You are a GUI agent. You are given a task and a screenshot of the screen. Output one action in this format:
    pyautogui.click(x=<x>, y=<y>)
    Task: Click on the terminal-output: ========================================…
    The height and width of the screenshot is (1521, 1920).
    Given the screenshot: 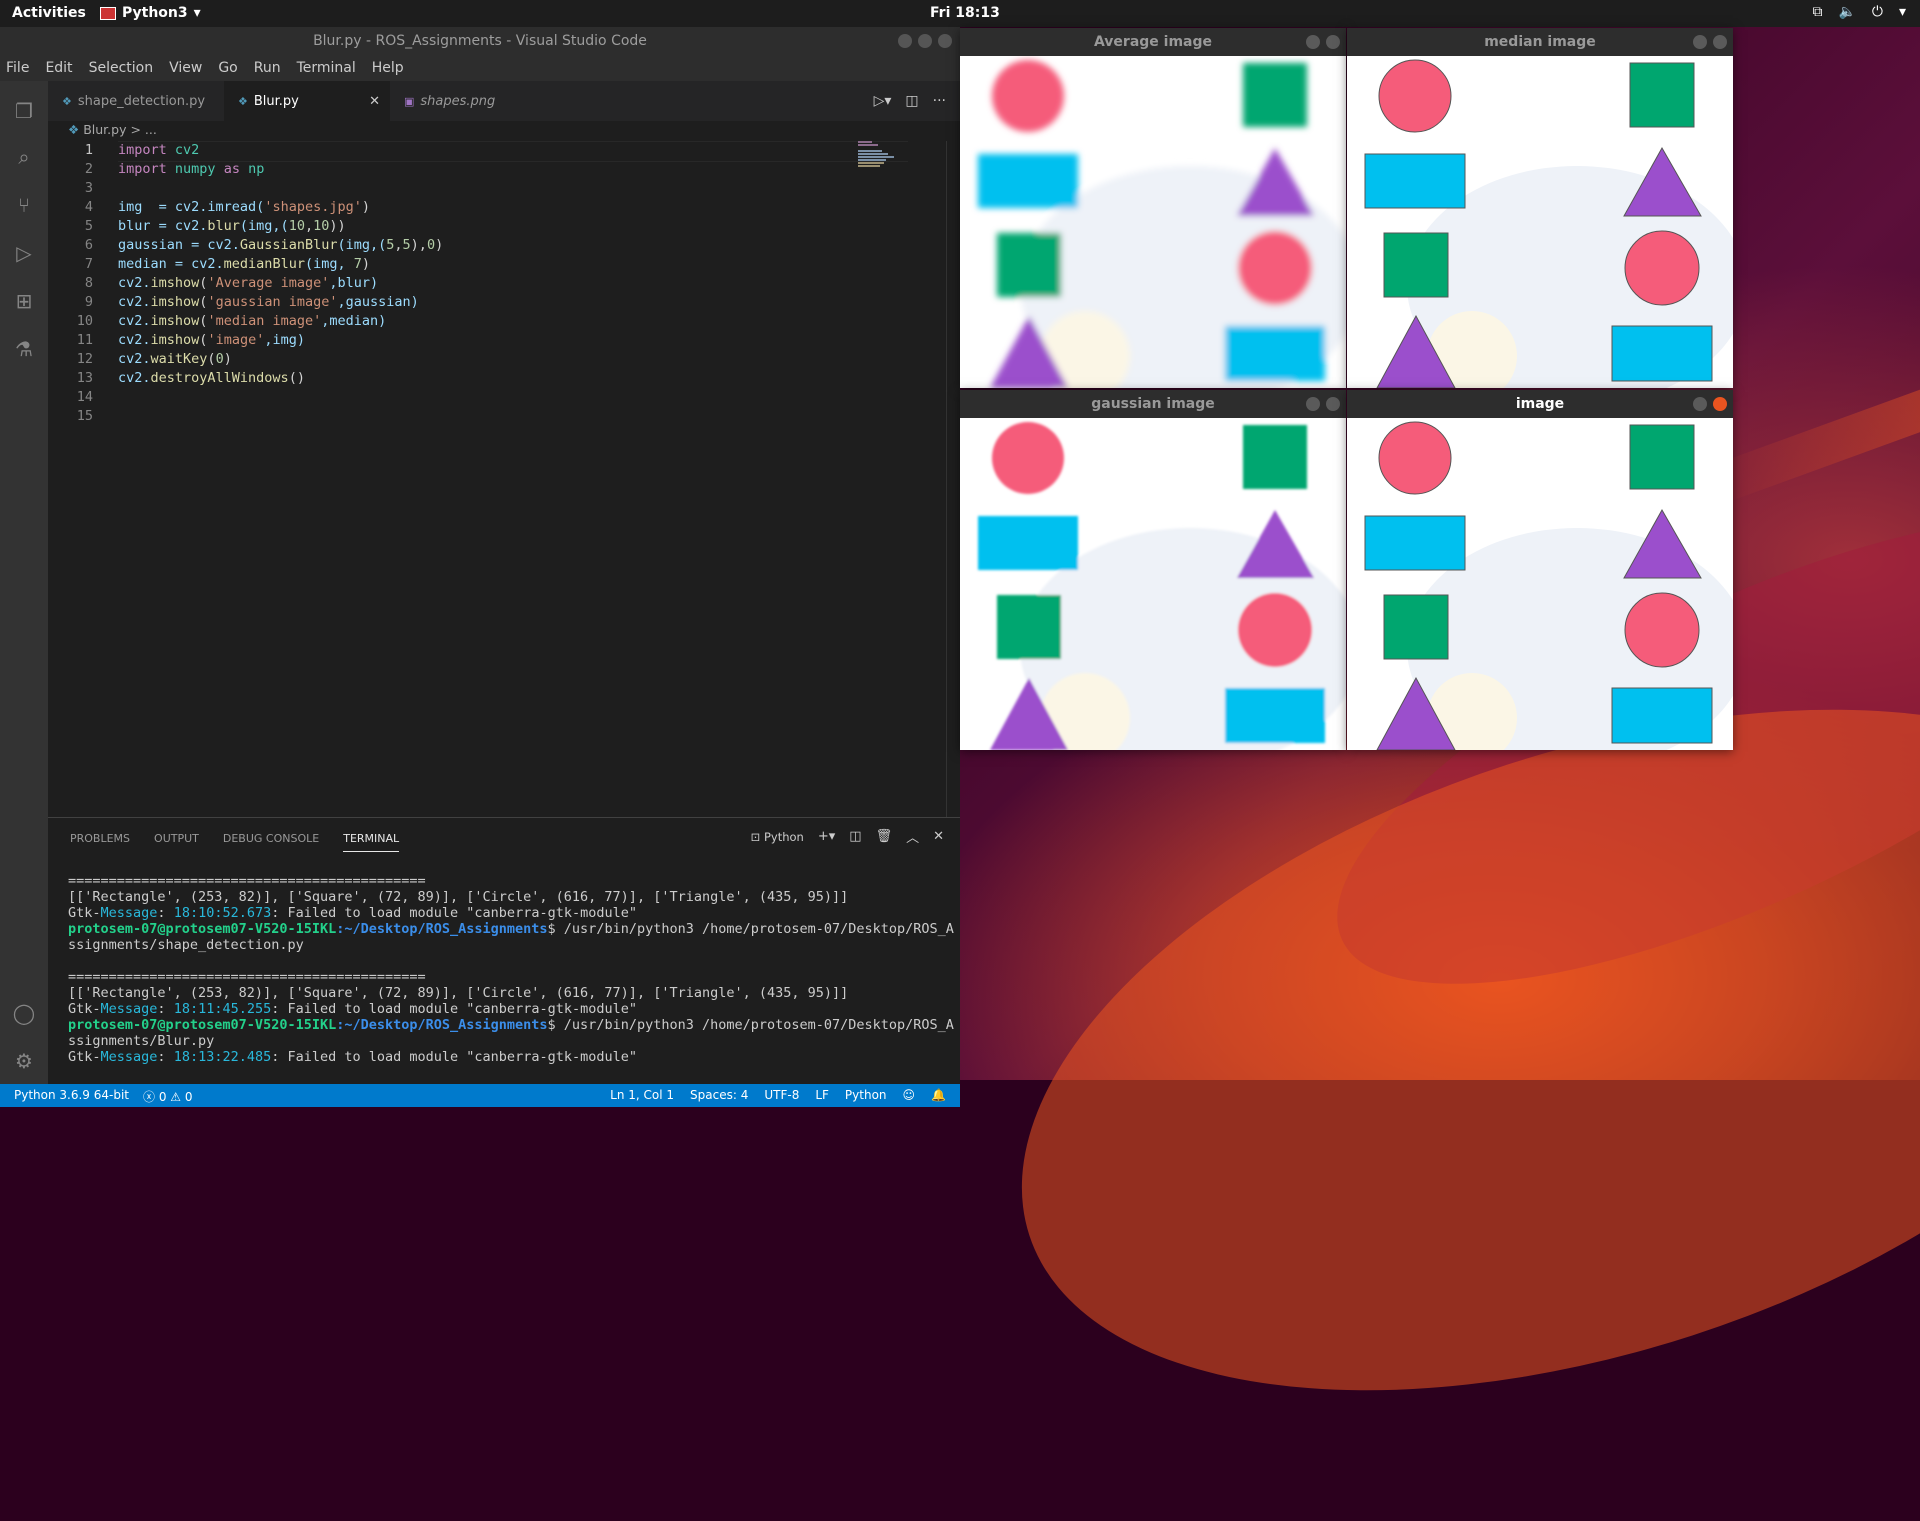 What is the action you would take?
    pyautogui.click(x=513, y=969)
    